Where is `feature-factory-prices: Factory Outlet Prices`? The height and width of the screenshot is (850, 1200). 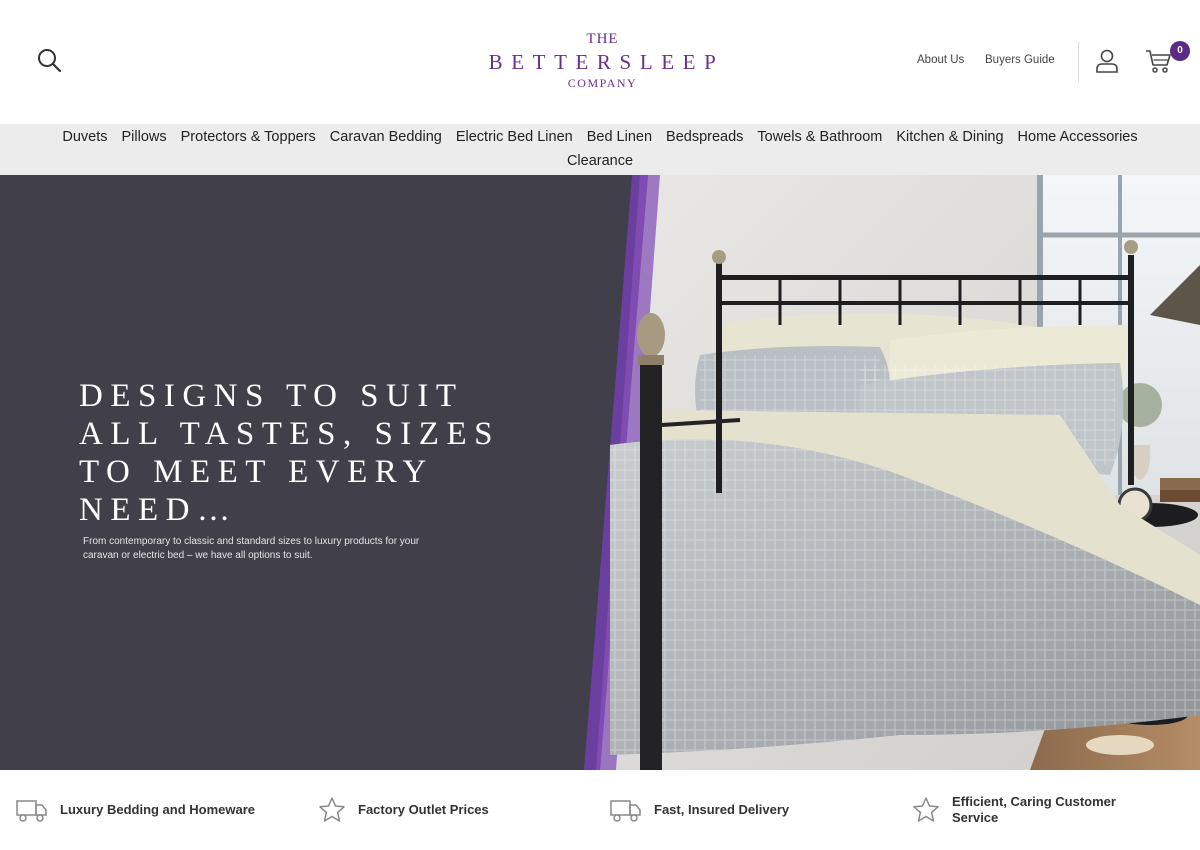 feature-factory-prices: Factory Outlet Prices is located at coordinates (453, 810).